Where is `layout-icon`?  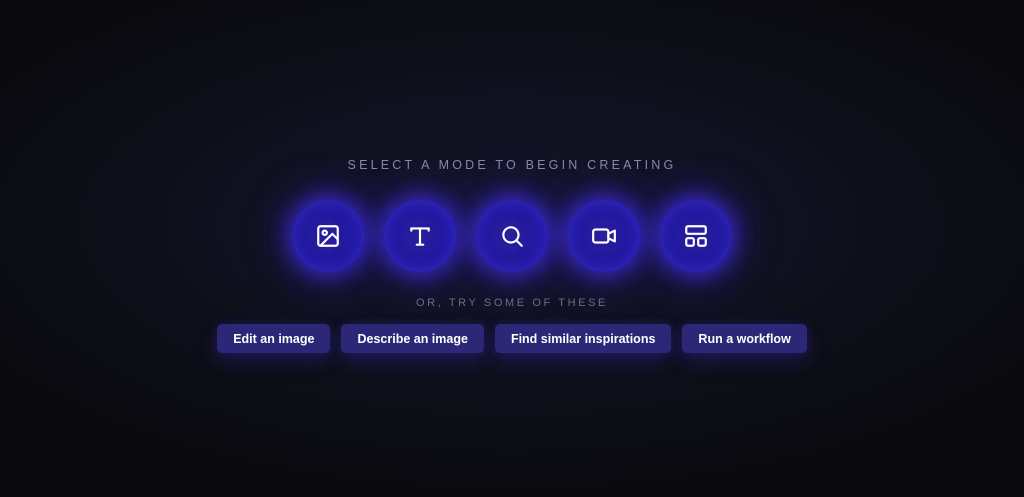
layout-icon is located at coordinates (696, 236).